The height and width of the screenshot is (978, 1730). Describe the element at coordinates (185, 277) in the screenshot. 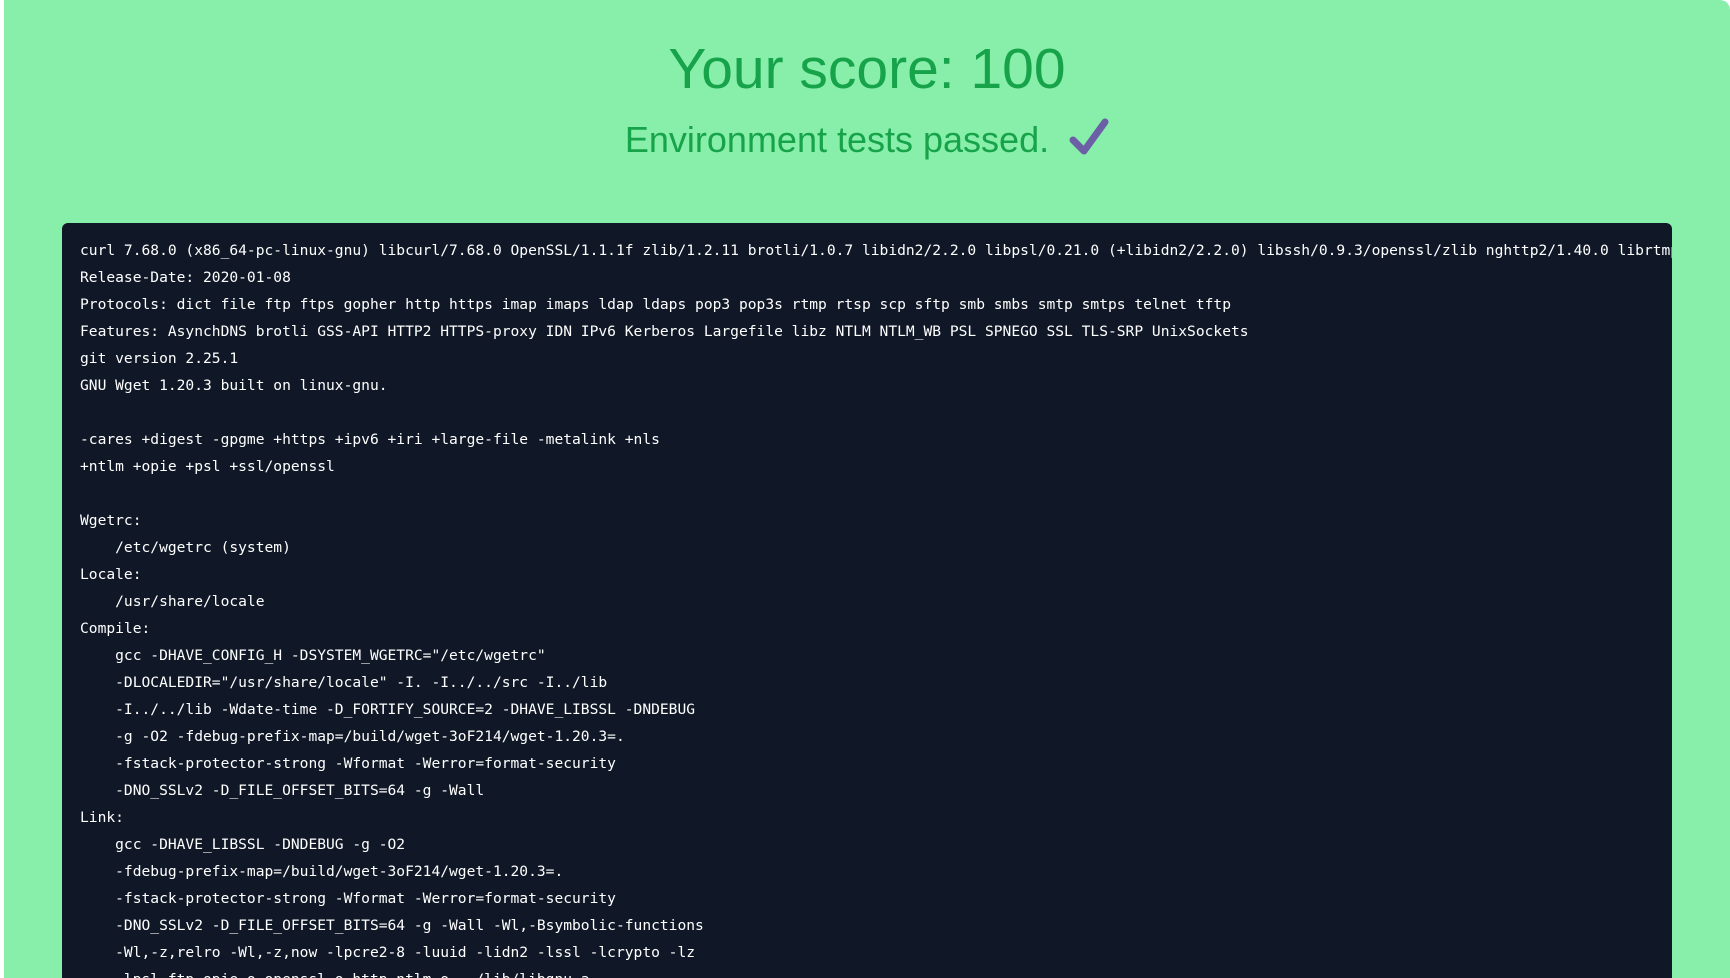

I see `terminal-line: Release-Date: 2020-01-08` at that location.